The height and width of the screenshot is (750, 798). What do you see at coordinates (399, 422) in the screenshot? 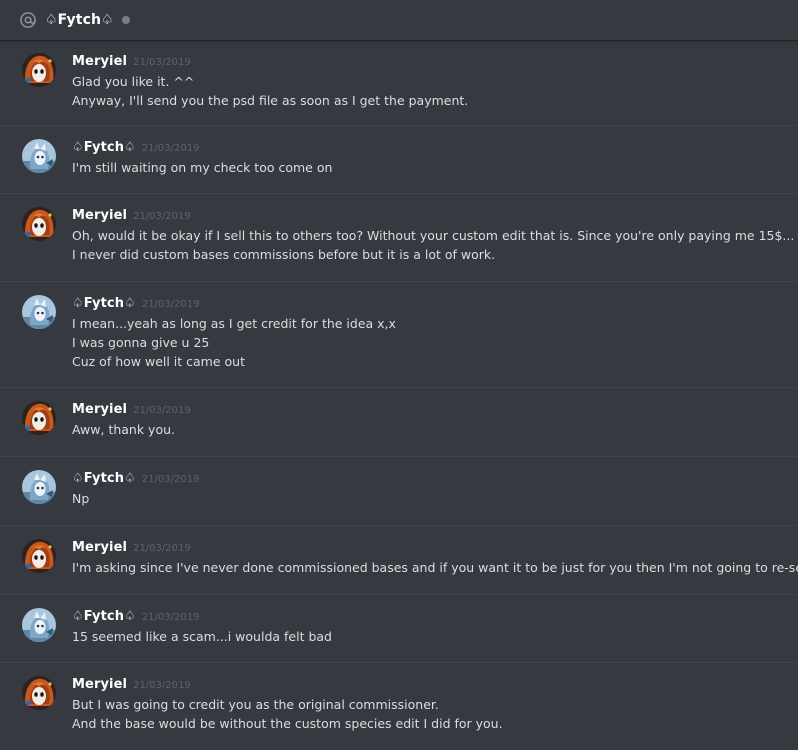
I see `message: Meryiel 21/03/2019 Aww, thank you.` at bounding box center [399, 422].